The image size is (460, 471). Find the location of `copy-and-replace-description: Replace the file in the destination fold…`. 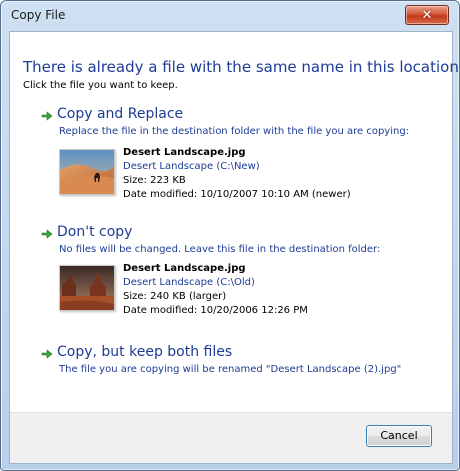

copy-and-replace-description: Replace the file in the destination fold… is located at coordinates (234, 131).